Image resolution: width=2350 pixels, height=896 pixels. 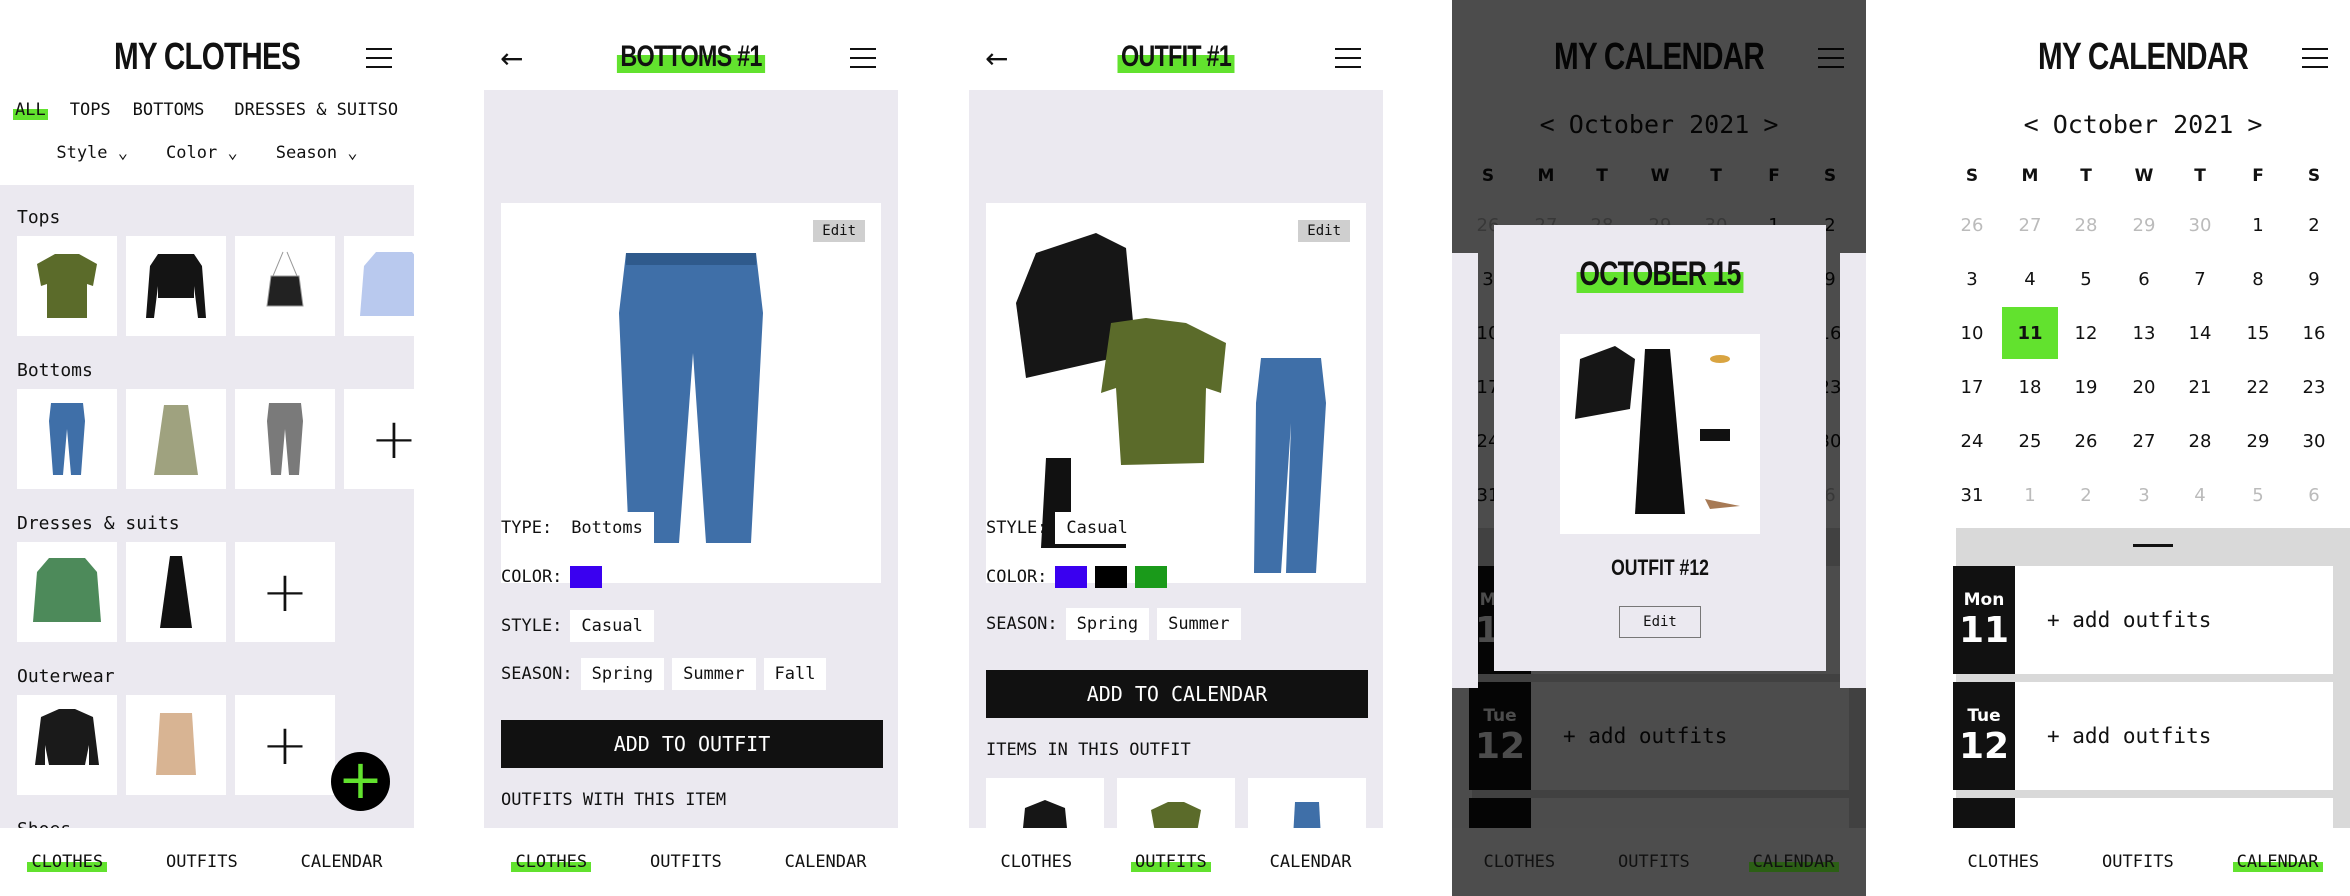 What do you see at coordinates (2031, 124) in the screenshot?
I see `prev-month-button: <` at bounding box center [2031, 124].